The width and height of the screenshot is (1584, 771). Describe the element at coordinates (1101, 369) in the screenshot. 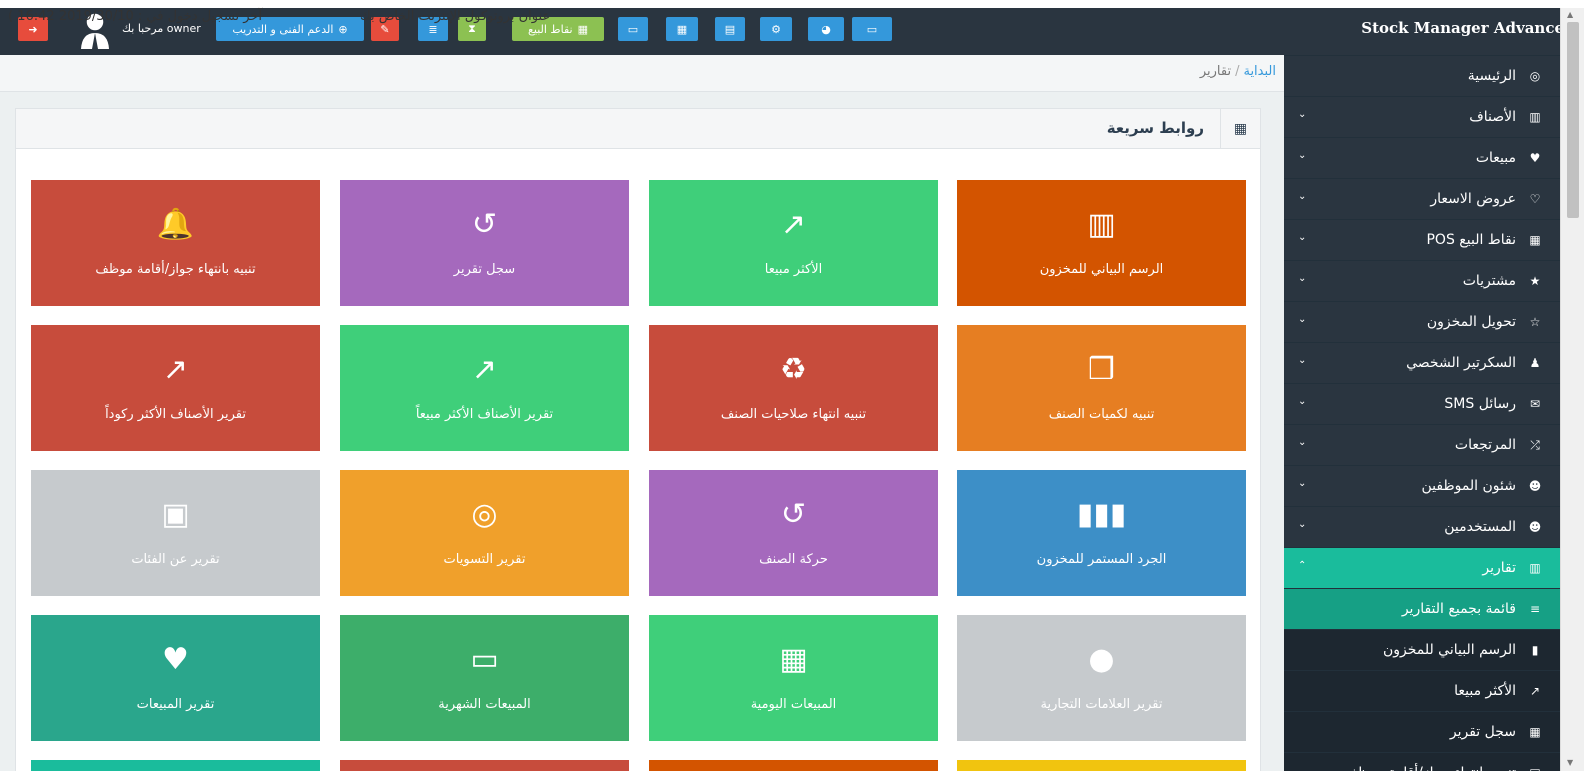

I see `tile-icon: ❒` at that location.